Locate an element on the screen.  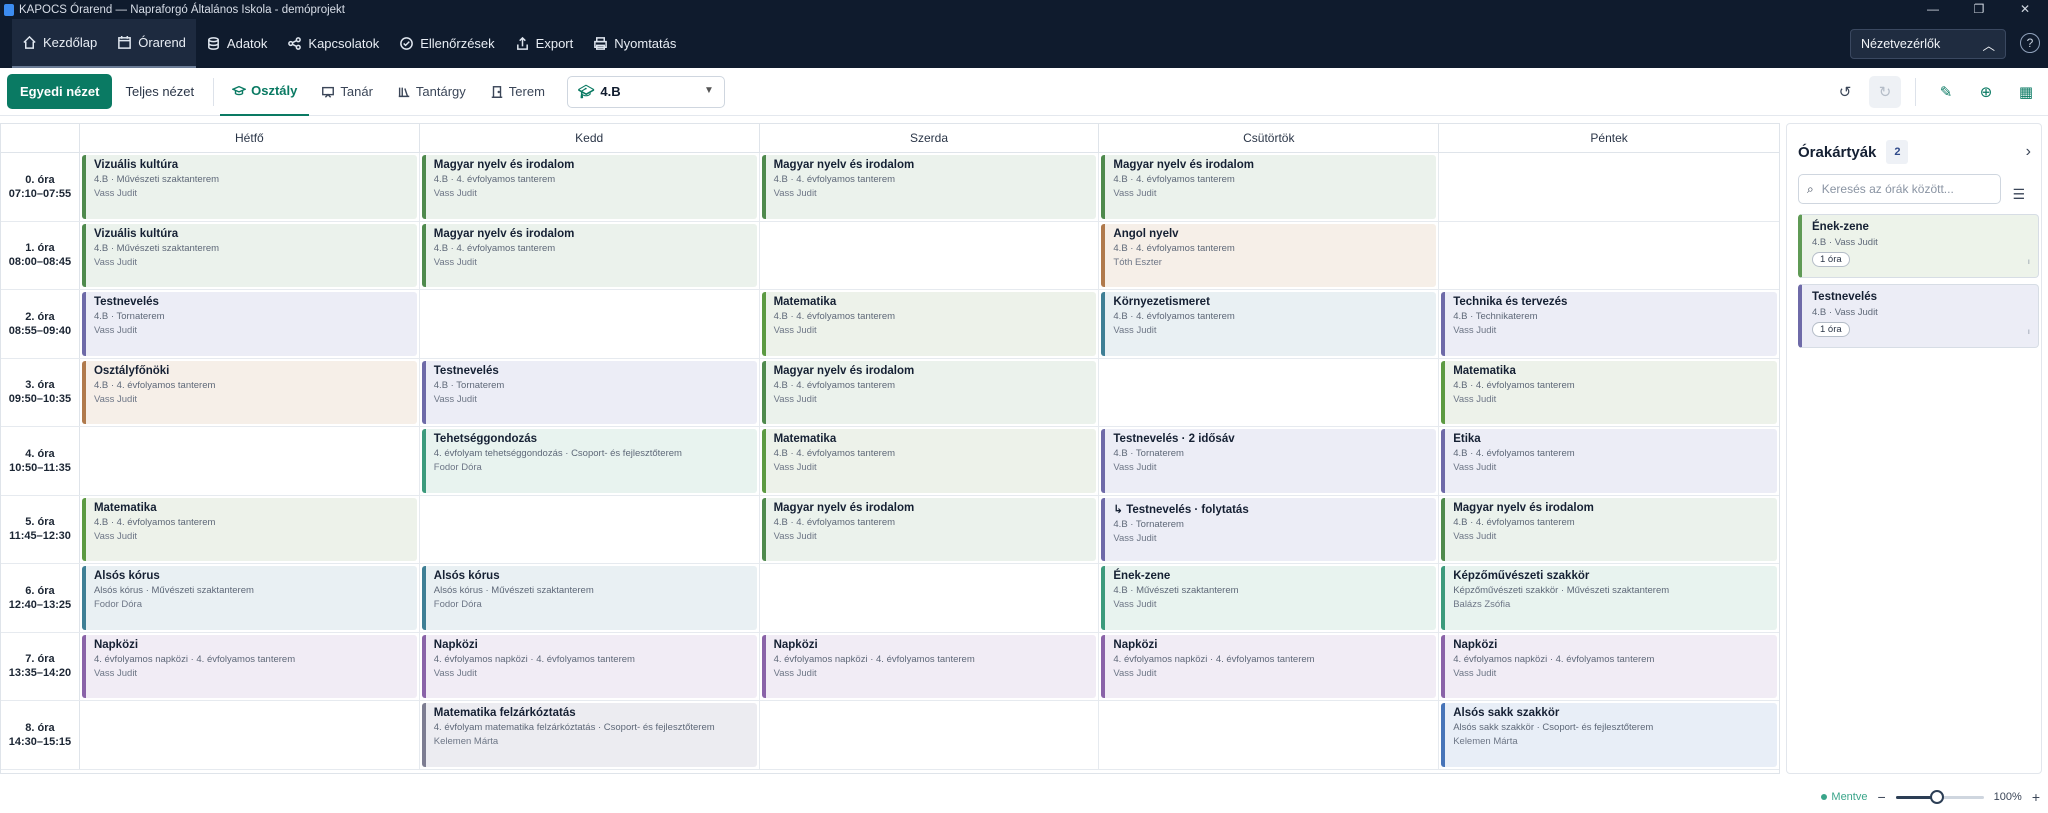
zoom-slider is located at coordinates (1939, 796).